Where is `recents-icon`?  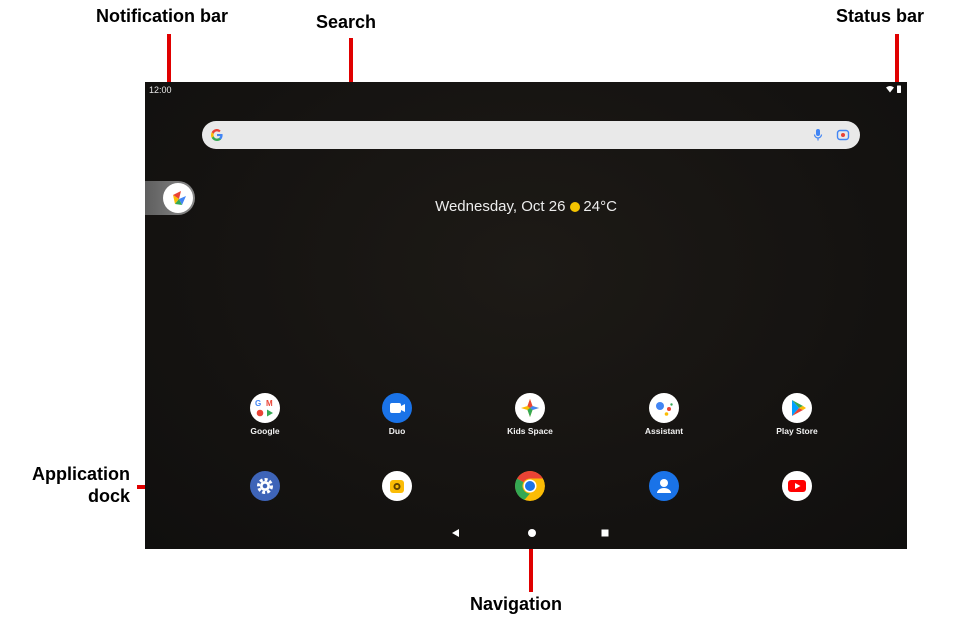 recents-icon is located at coordinates (605, 533).